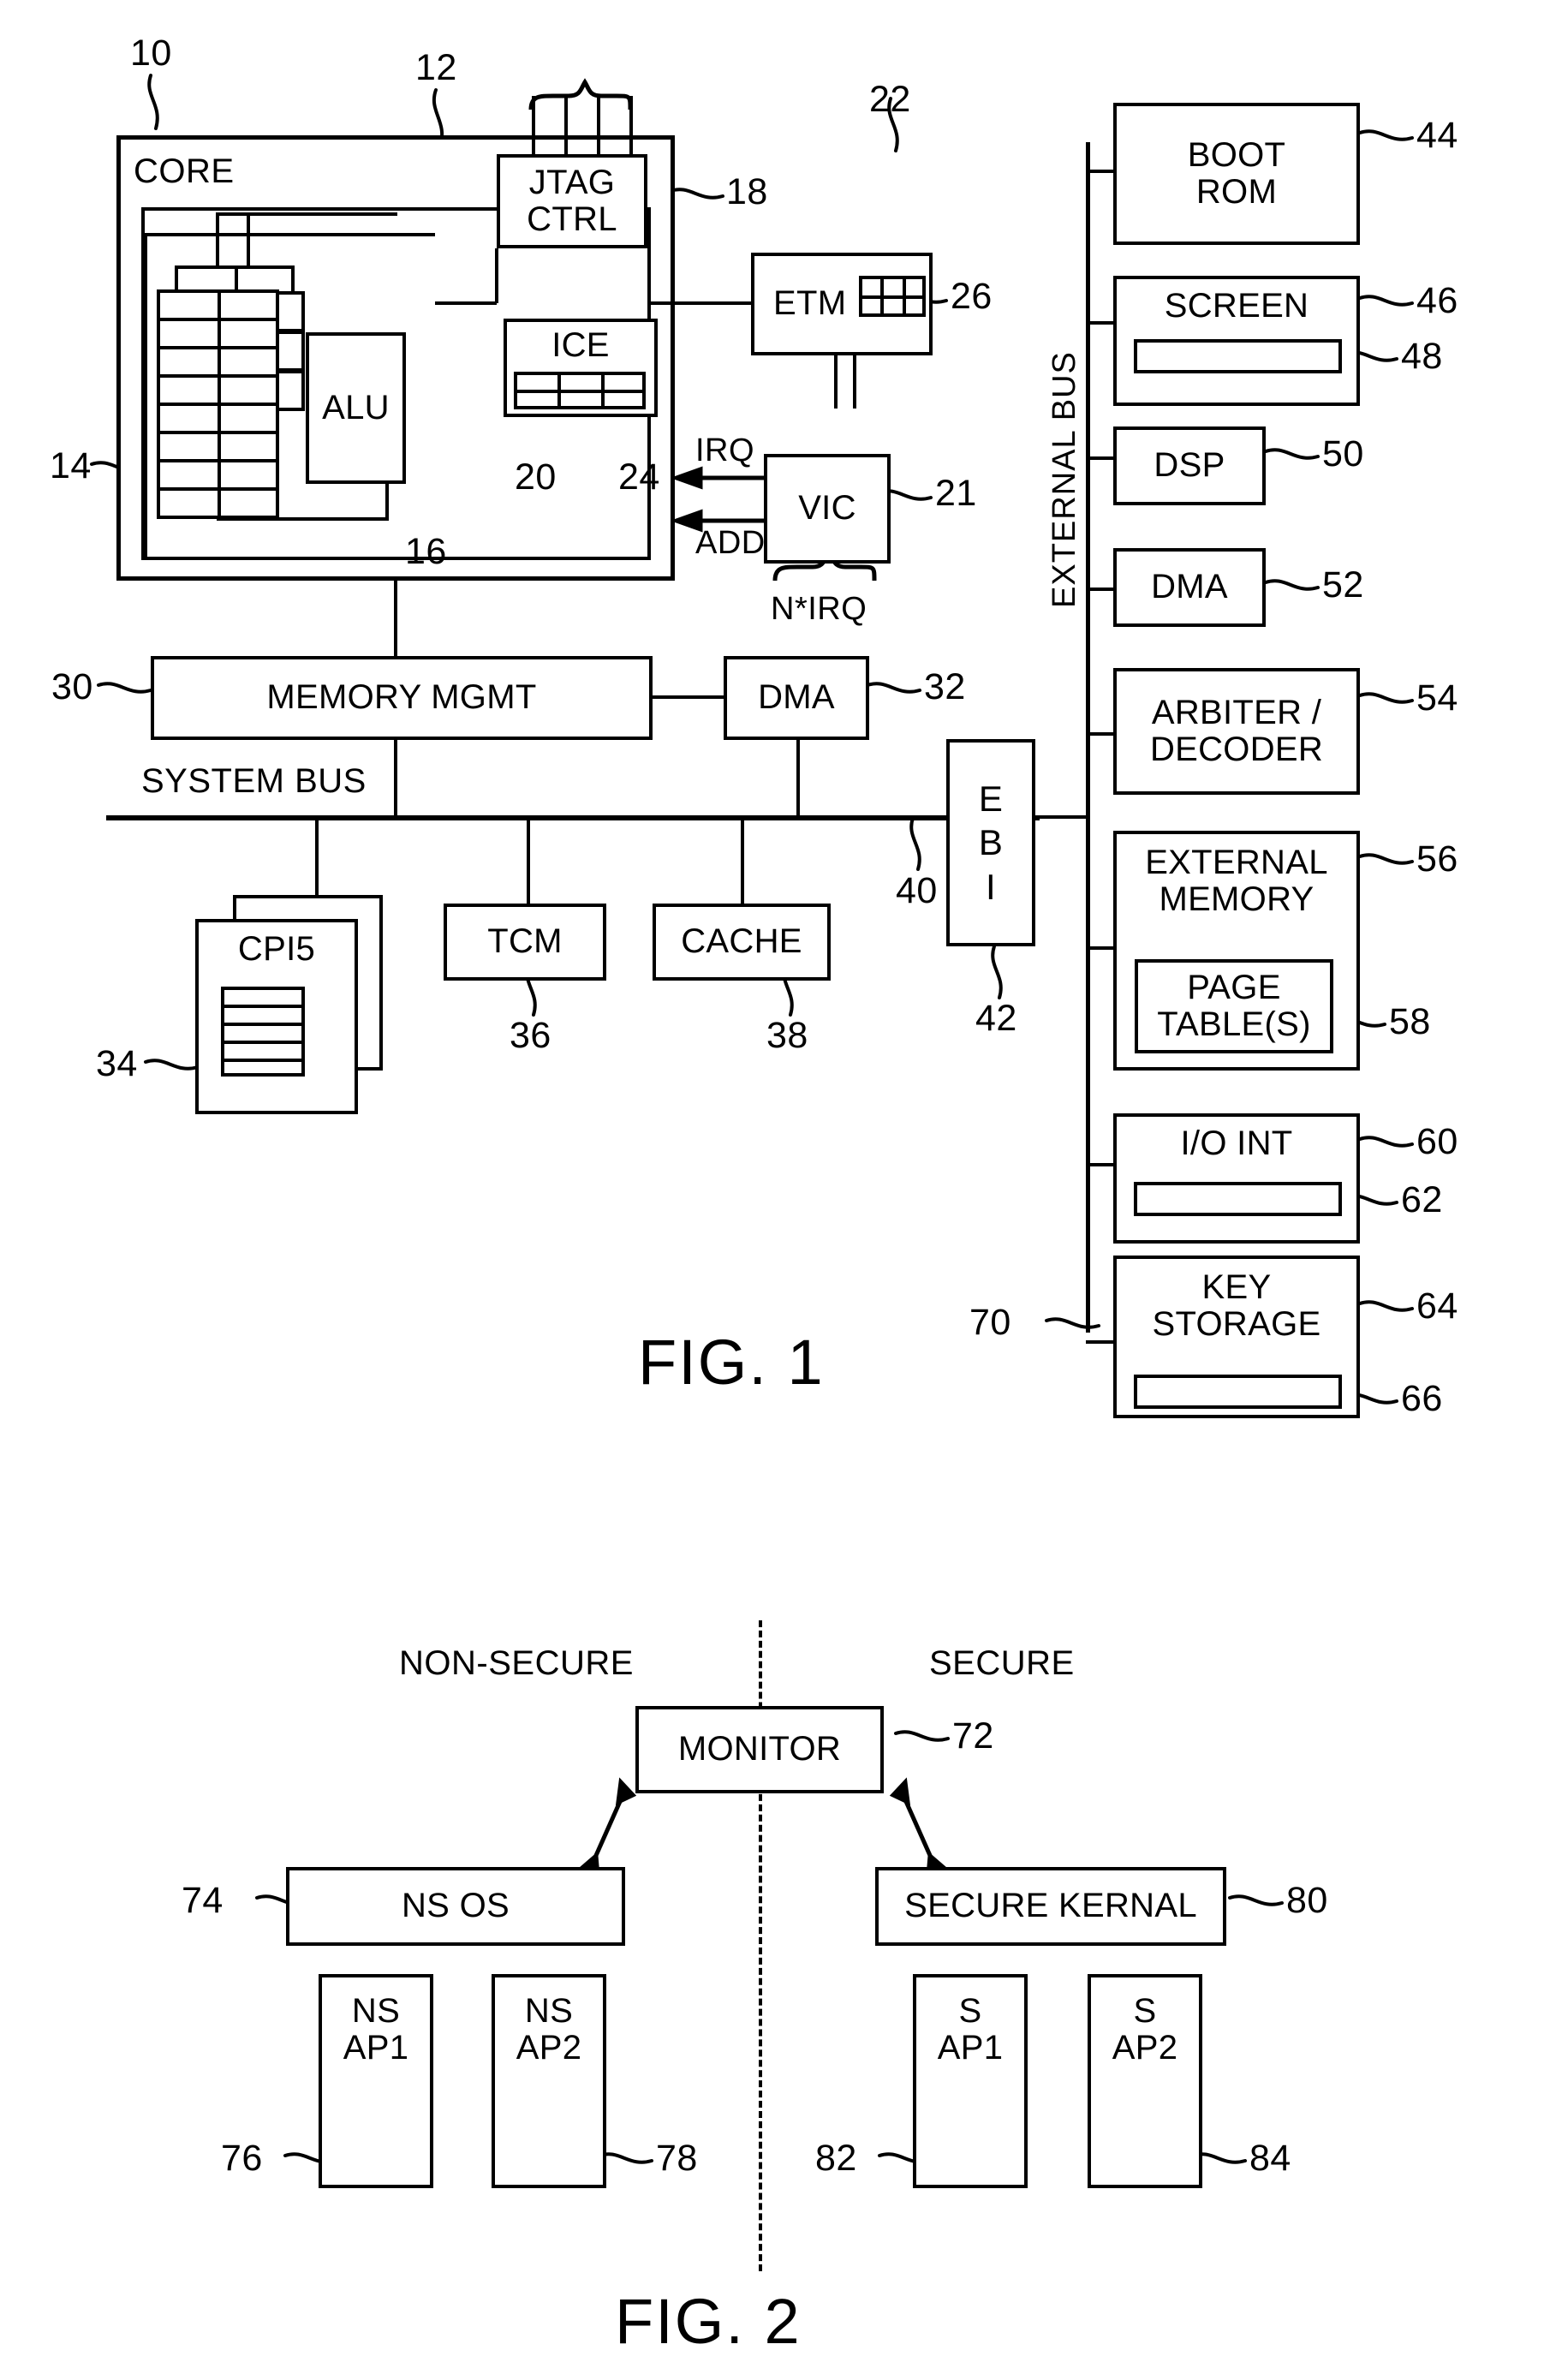 This screenshot has height=2380, width=1550. Describe the element at coordinates (376, 2081) in the screenshot. I see `ns-ap1-block: NS AP1` at that location.